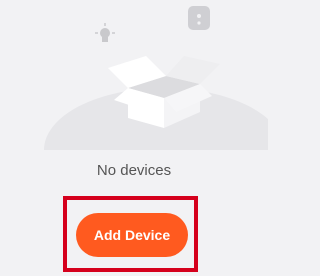 The height and width of the screenshot is (276, 320). I want to click on empty-state-message: No devices, so click(134, 170).